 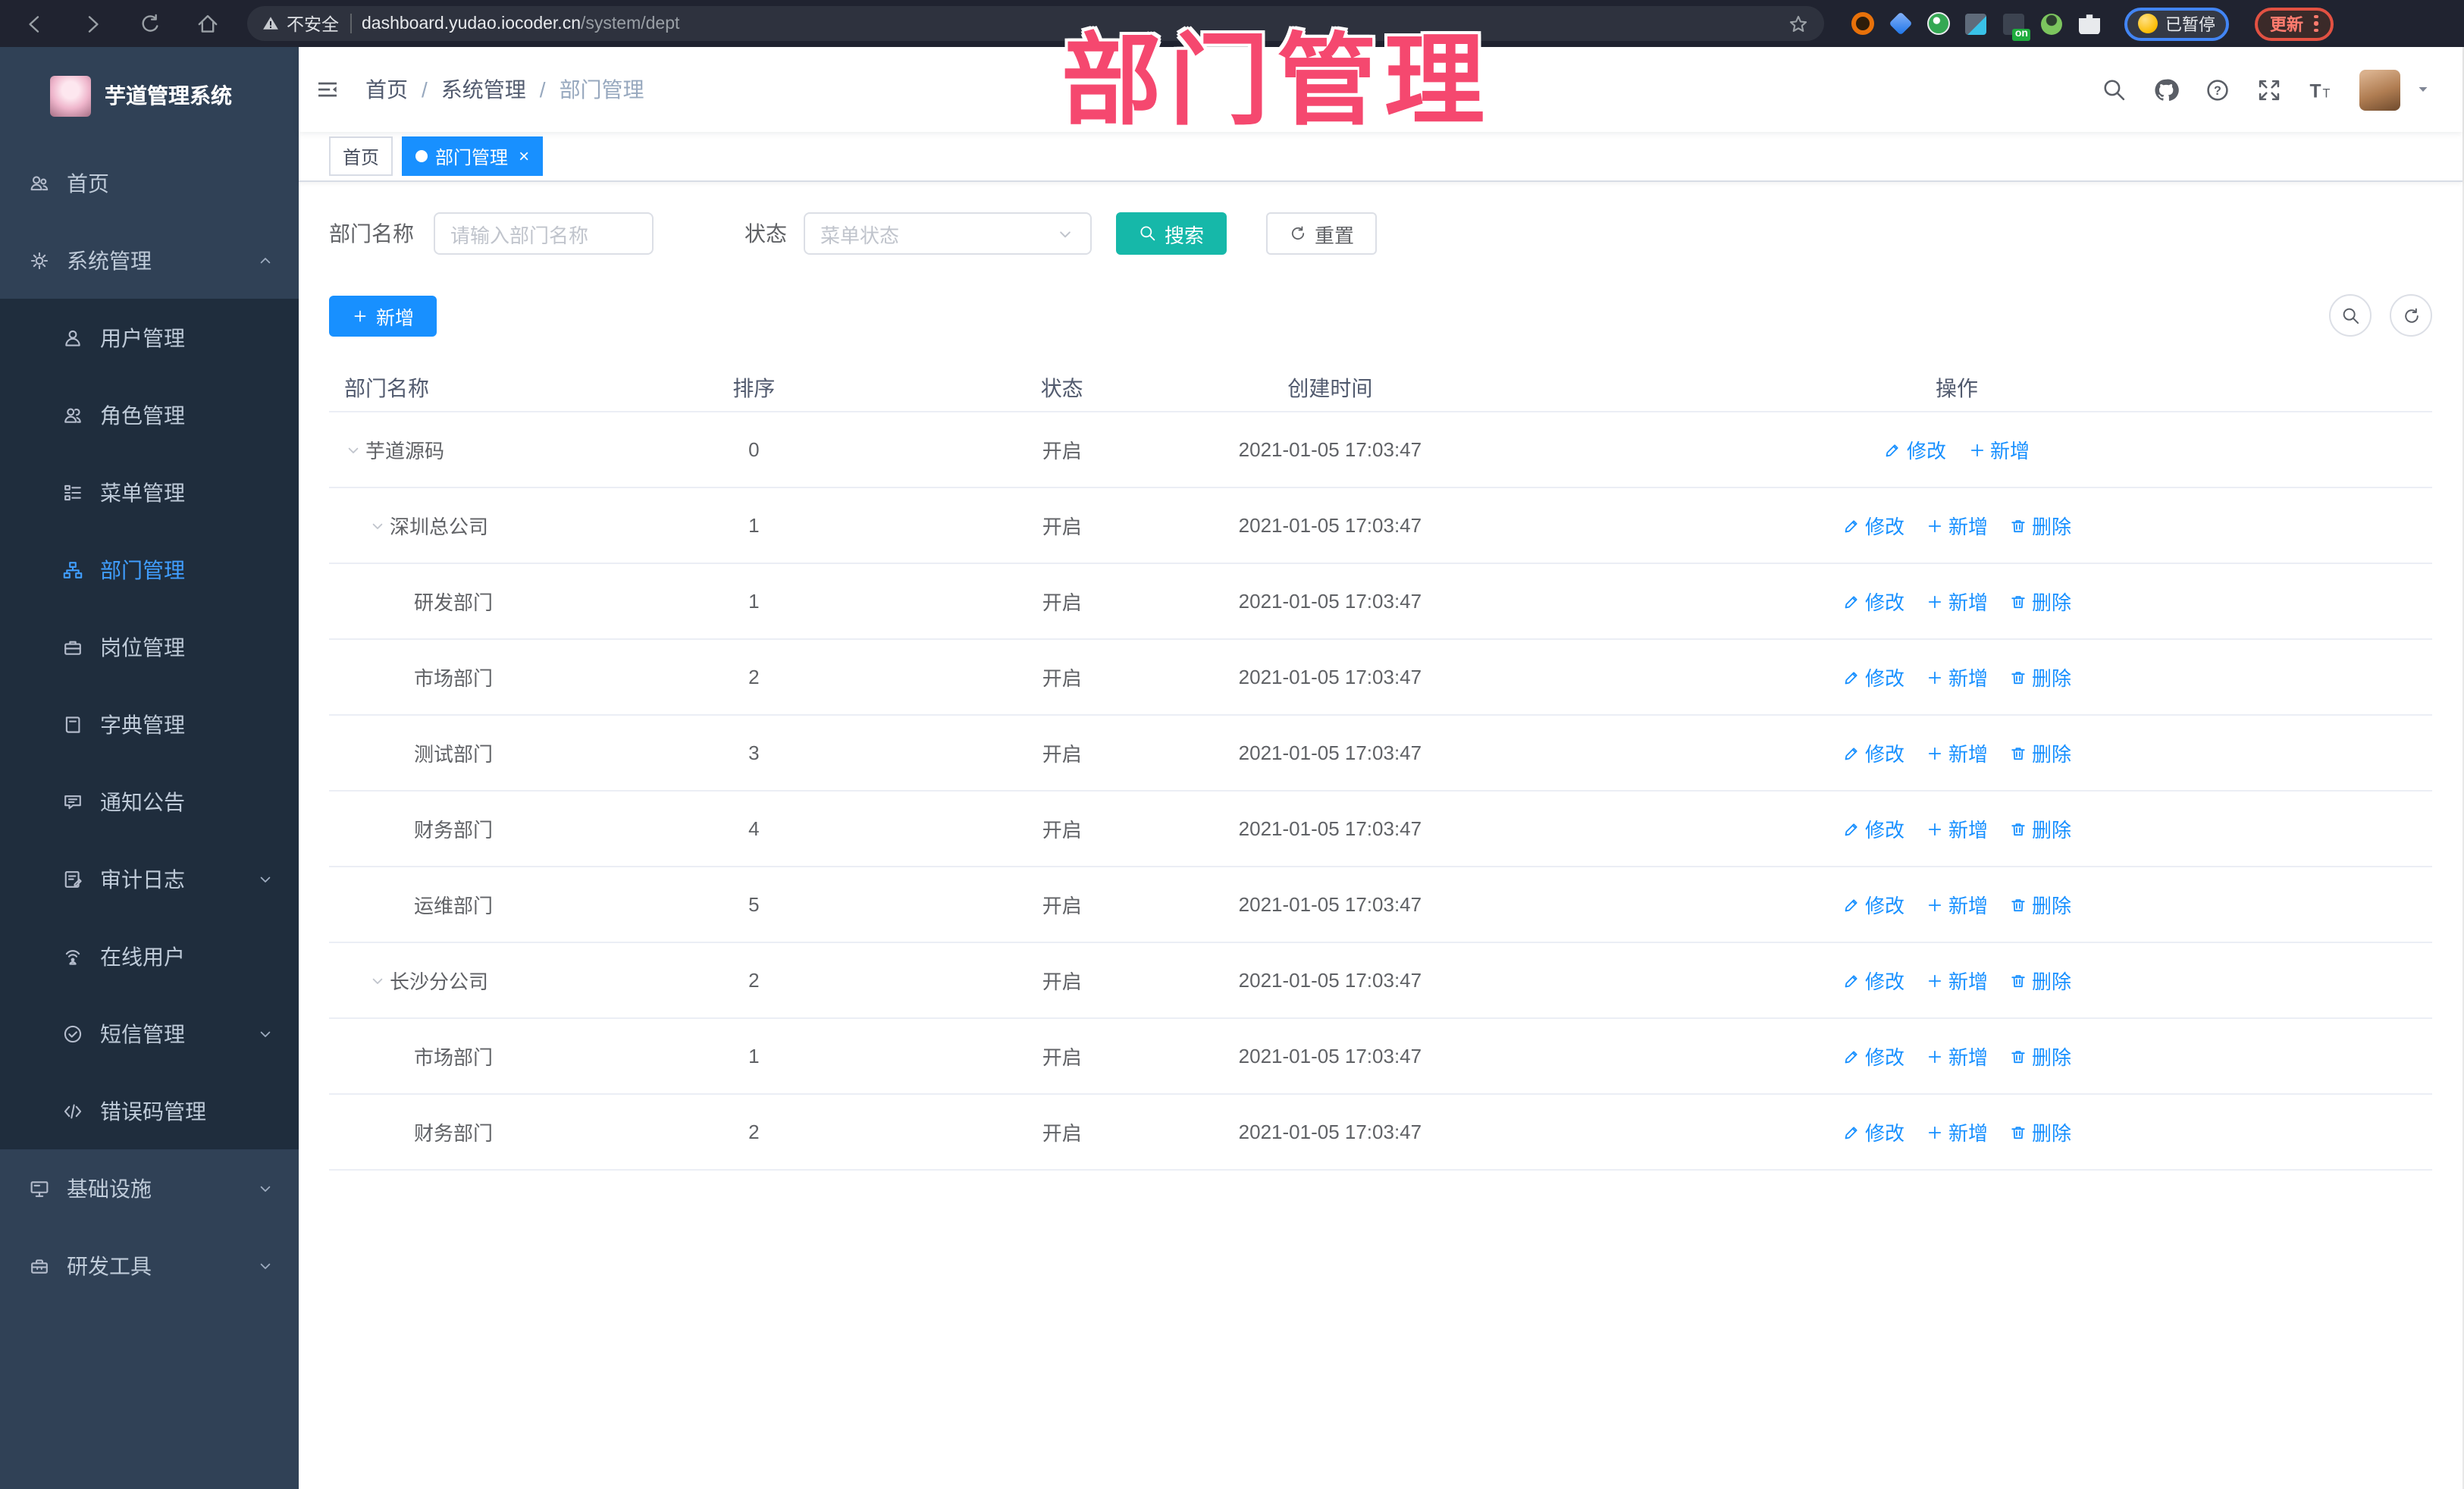 What do you see at coordinates (383, 315) in the screenshot?
I see `add-button: 新增` at bounding box center [383, 315].